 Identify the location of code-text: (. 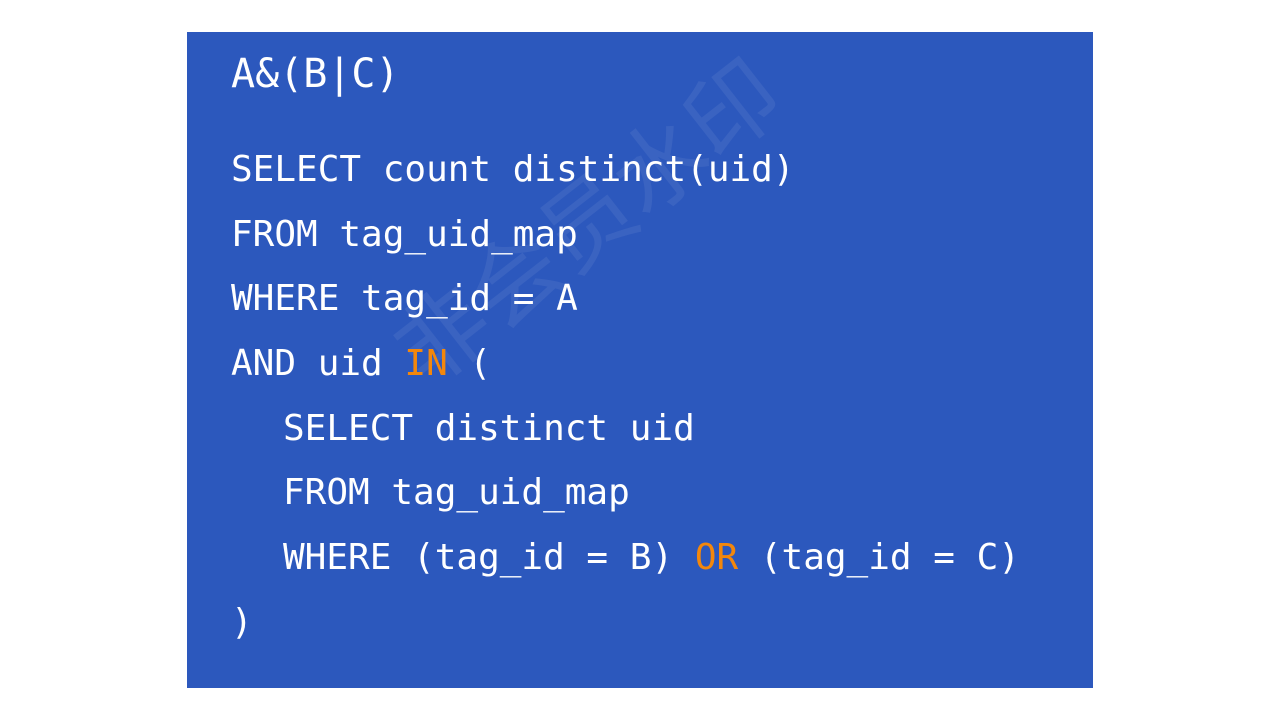
(469, 364).